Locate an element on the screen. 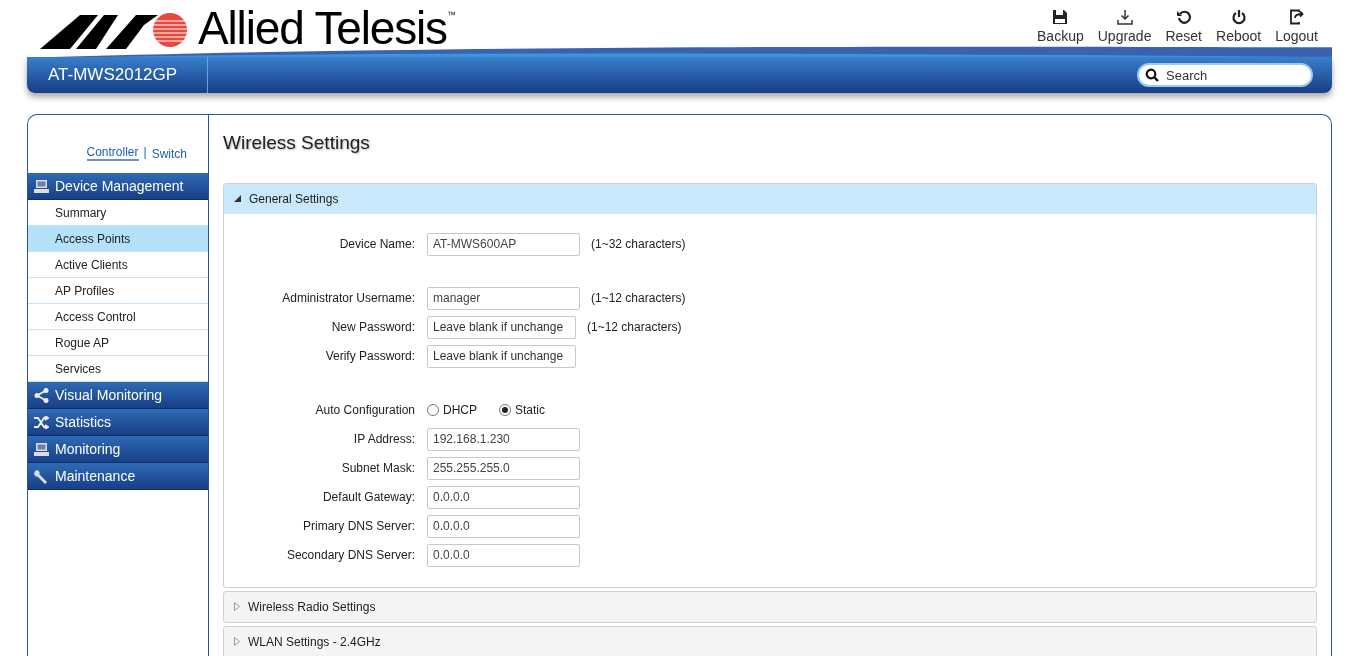 Image resolution: width=1359 pixels, height=656 pixels. section-label: Visual Monitoring is located at coordinates (109, 395).